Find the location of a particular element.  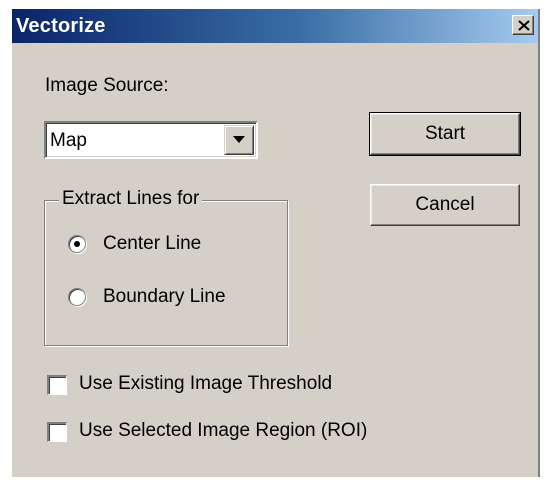

use-selected-region-checkbox is located at coordinates (57, 432).